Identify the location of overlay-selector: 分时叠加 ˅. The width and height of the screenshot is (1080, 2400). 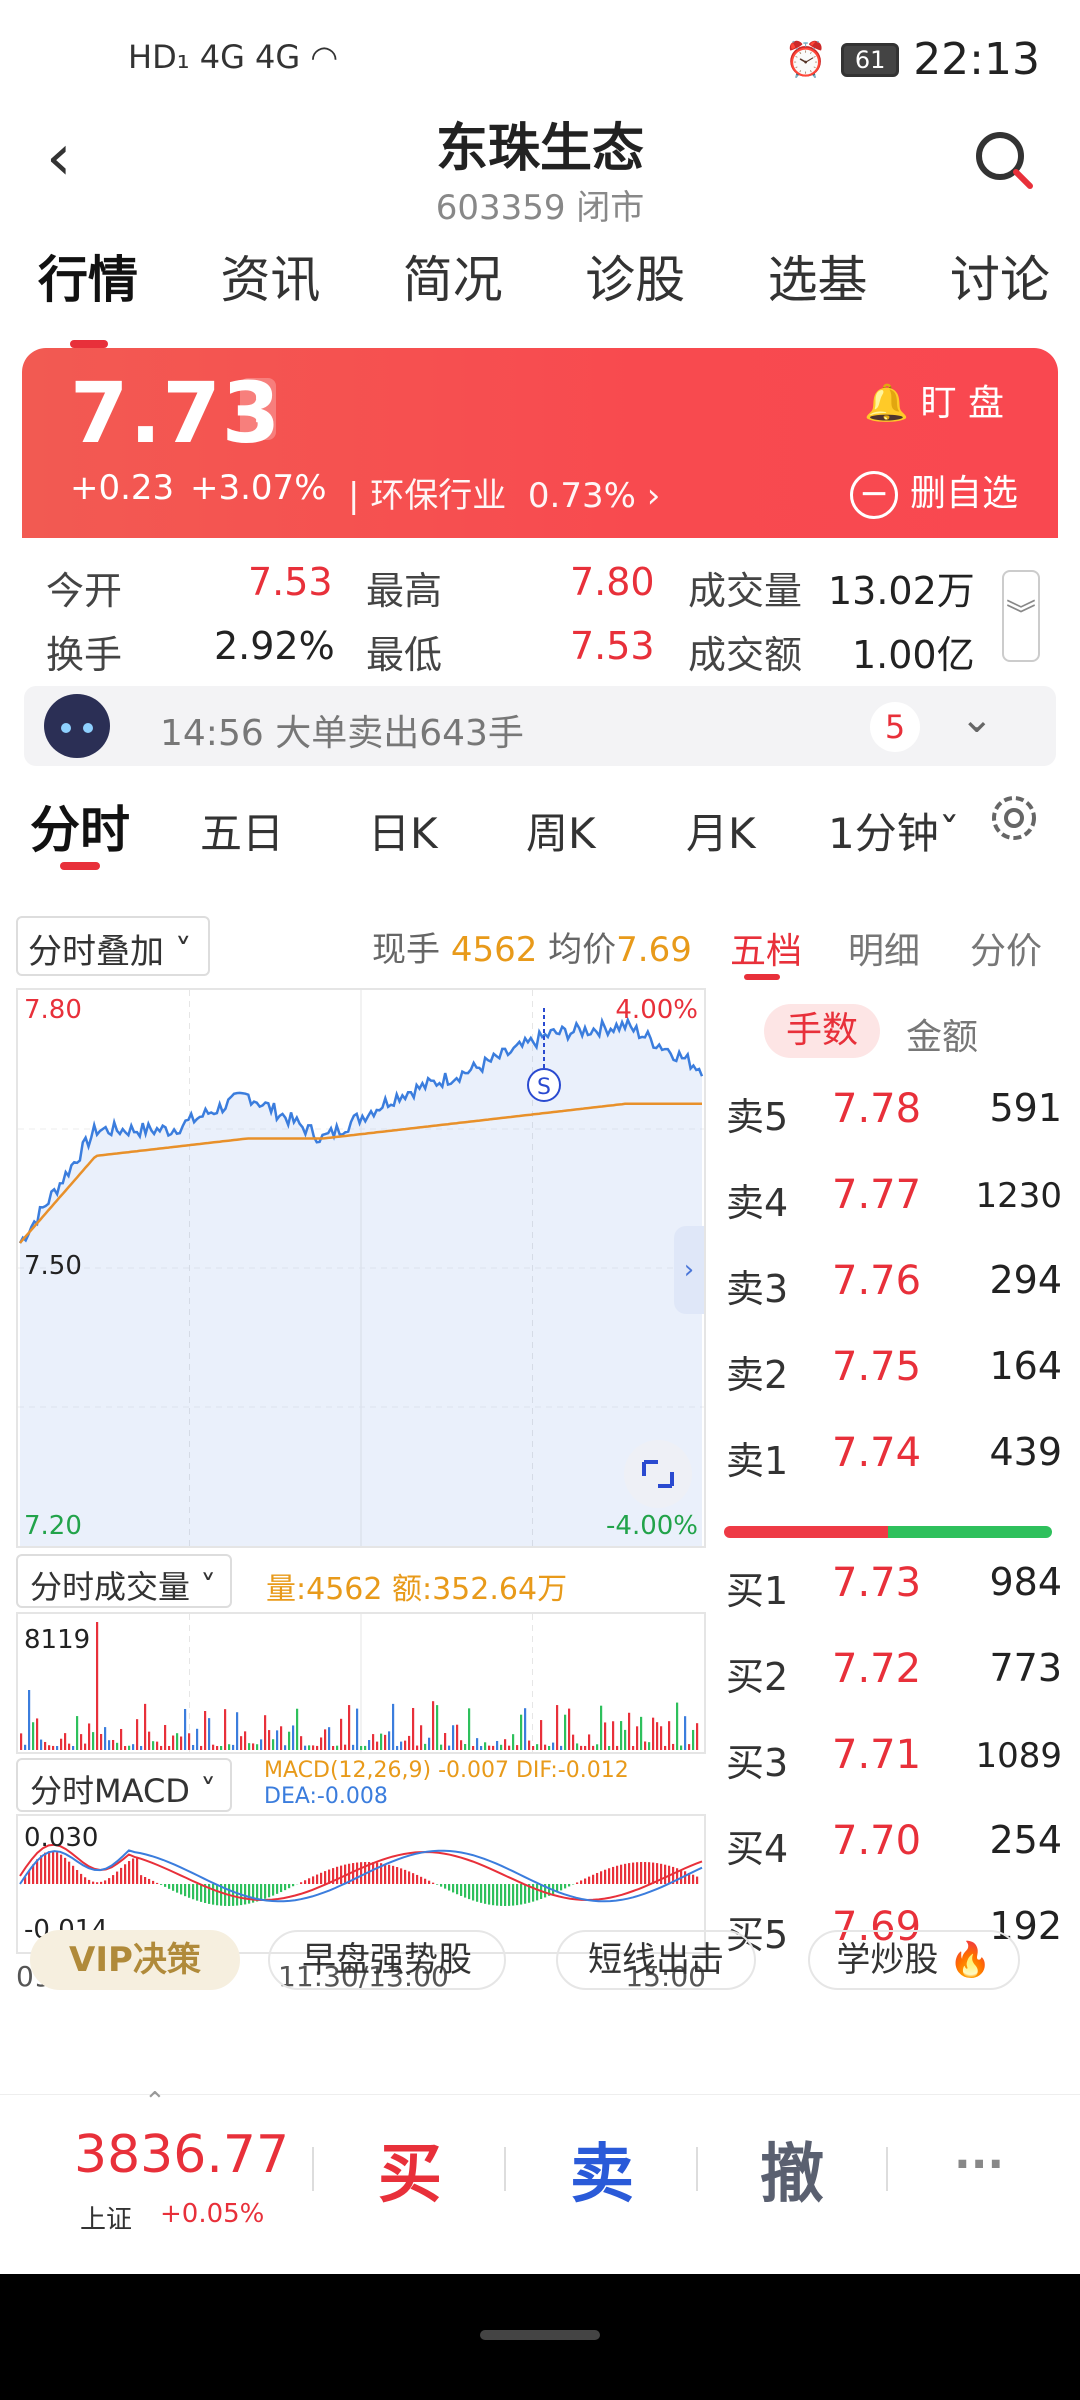
(113, 946).